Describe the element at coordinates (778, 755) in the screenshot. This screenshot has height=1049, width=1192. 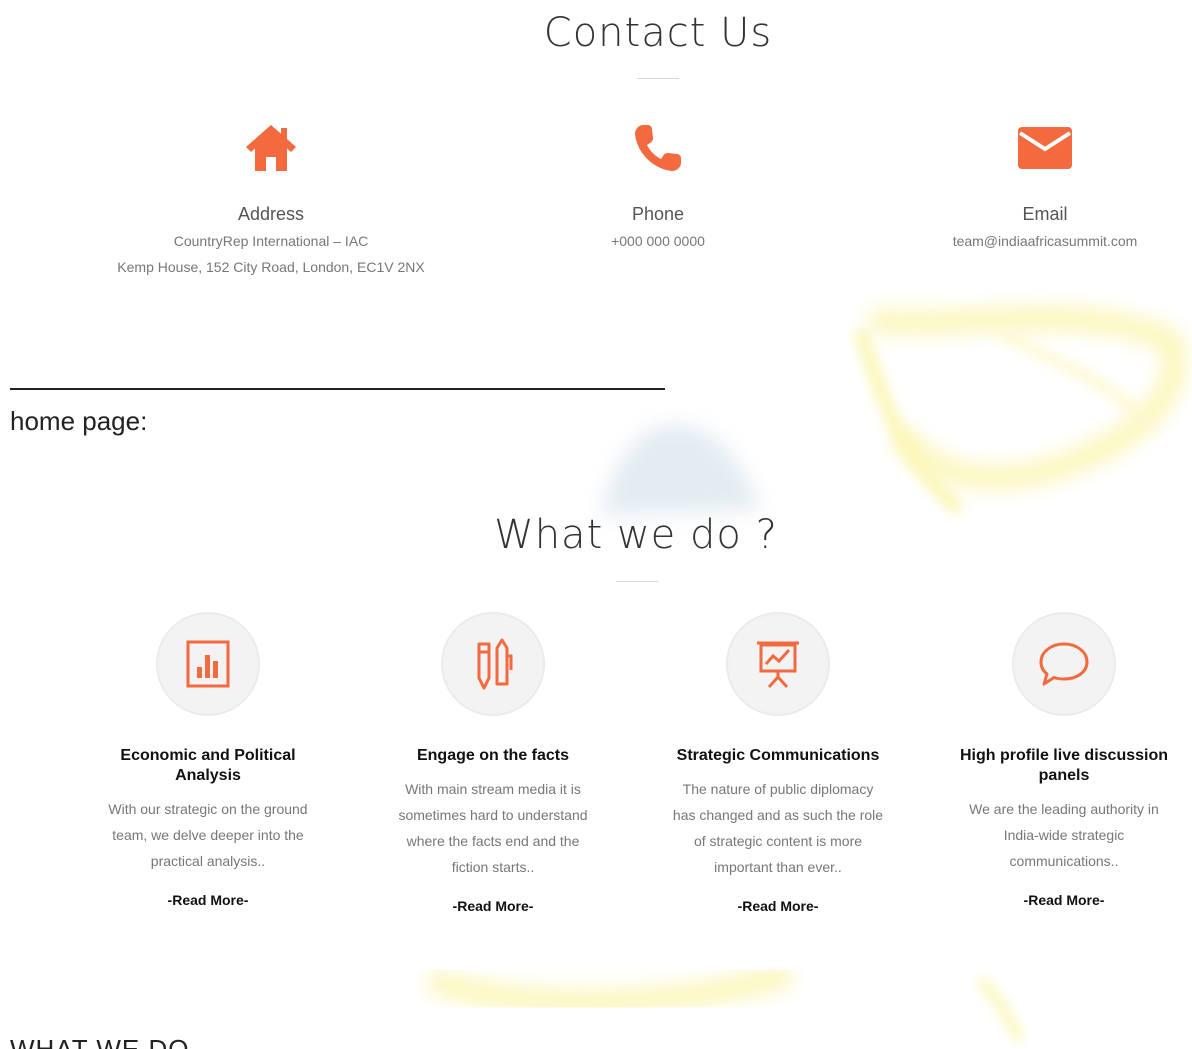
I see `card-title: Strategic Communications` at that location.